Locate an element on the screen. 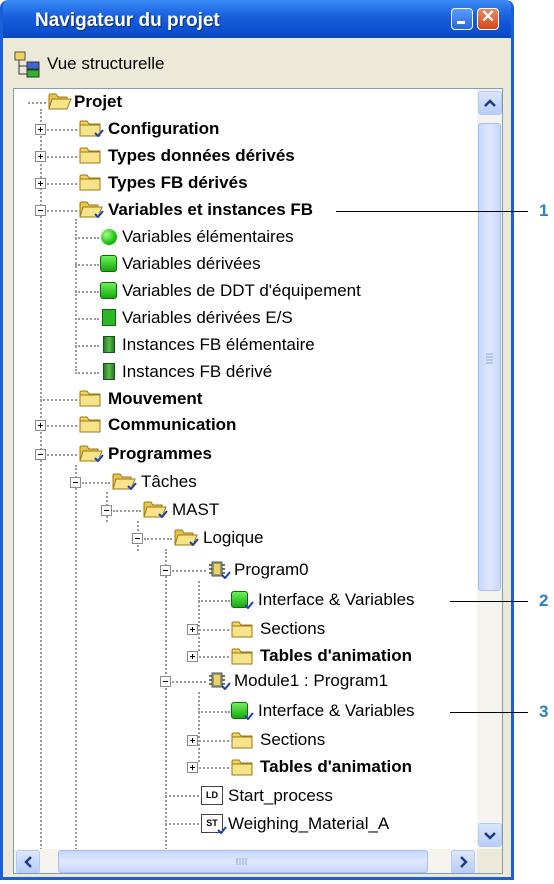 The height and width of the screenshot is (884, 554). structure-view-icon is located at coordinates (27, 64).